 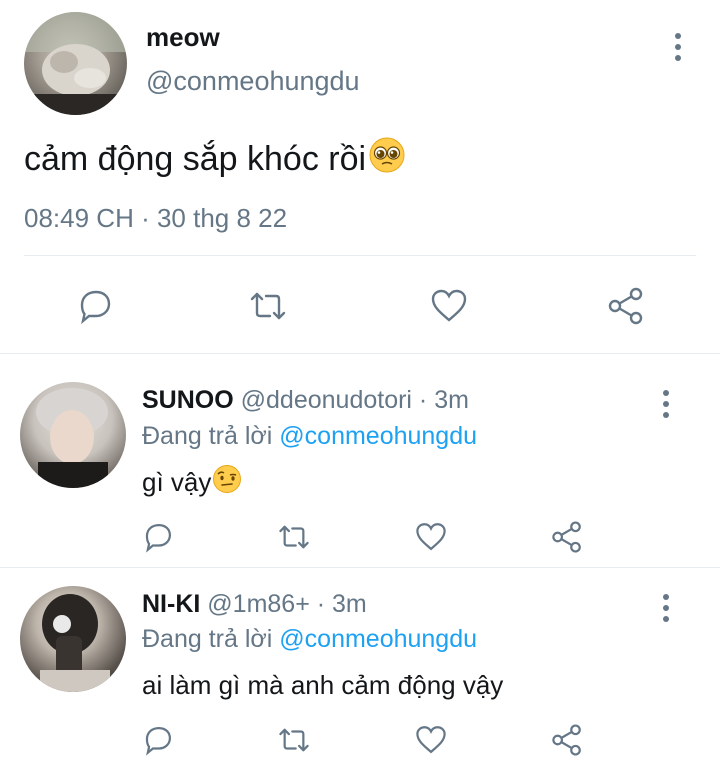 I want to click on display-name: SUNOO, so click(x=188, y=400).